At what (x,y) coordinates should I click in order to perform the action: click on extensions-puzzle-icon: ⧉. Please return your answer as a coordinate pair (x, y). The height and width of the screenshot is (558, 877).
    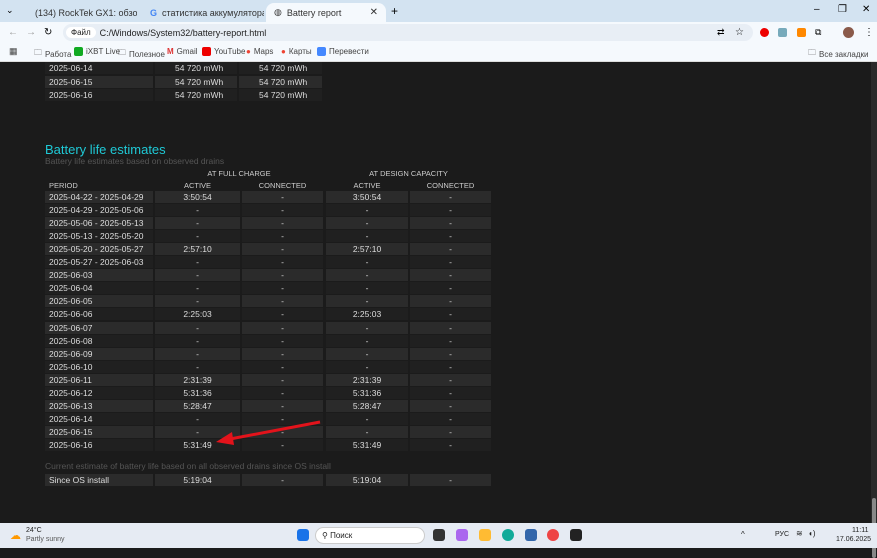
    Looking at the image, I should click on (818, 32).